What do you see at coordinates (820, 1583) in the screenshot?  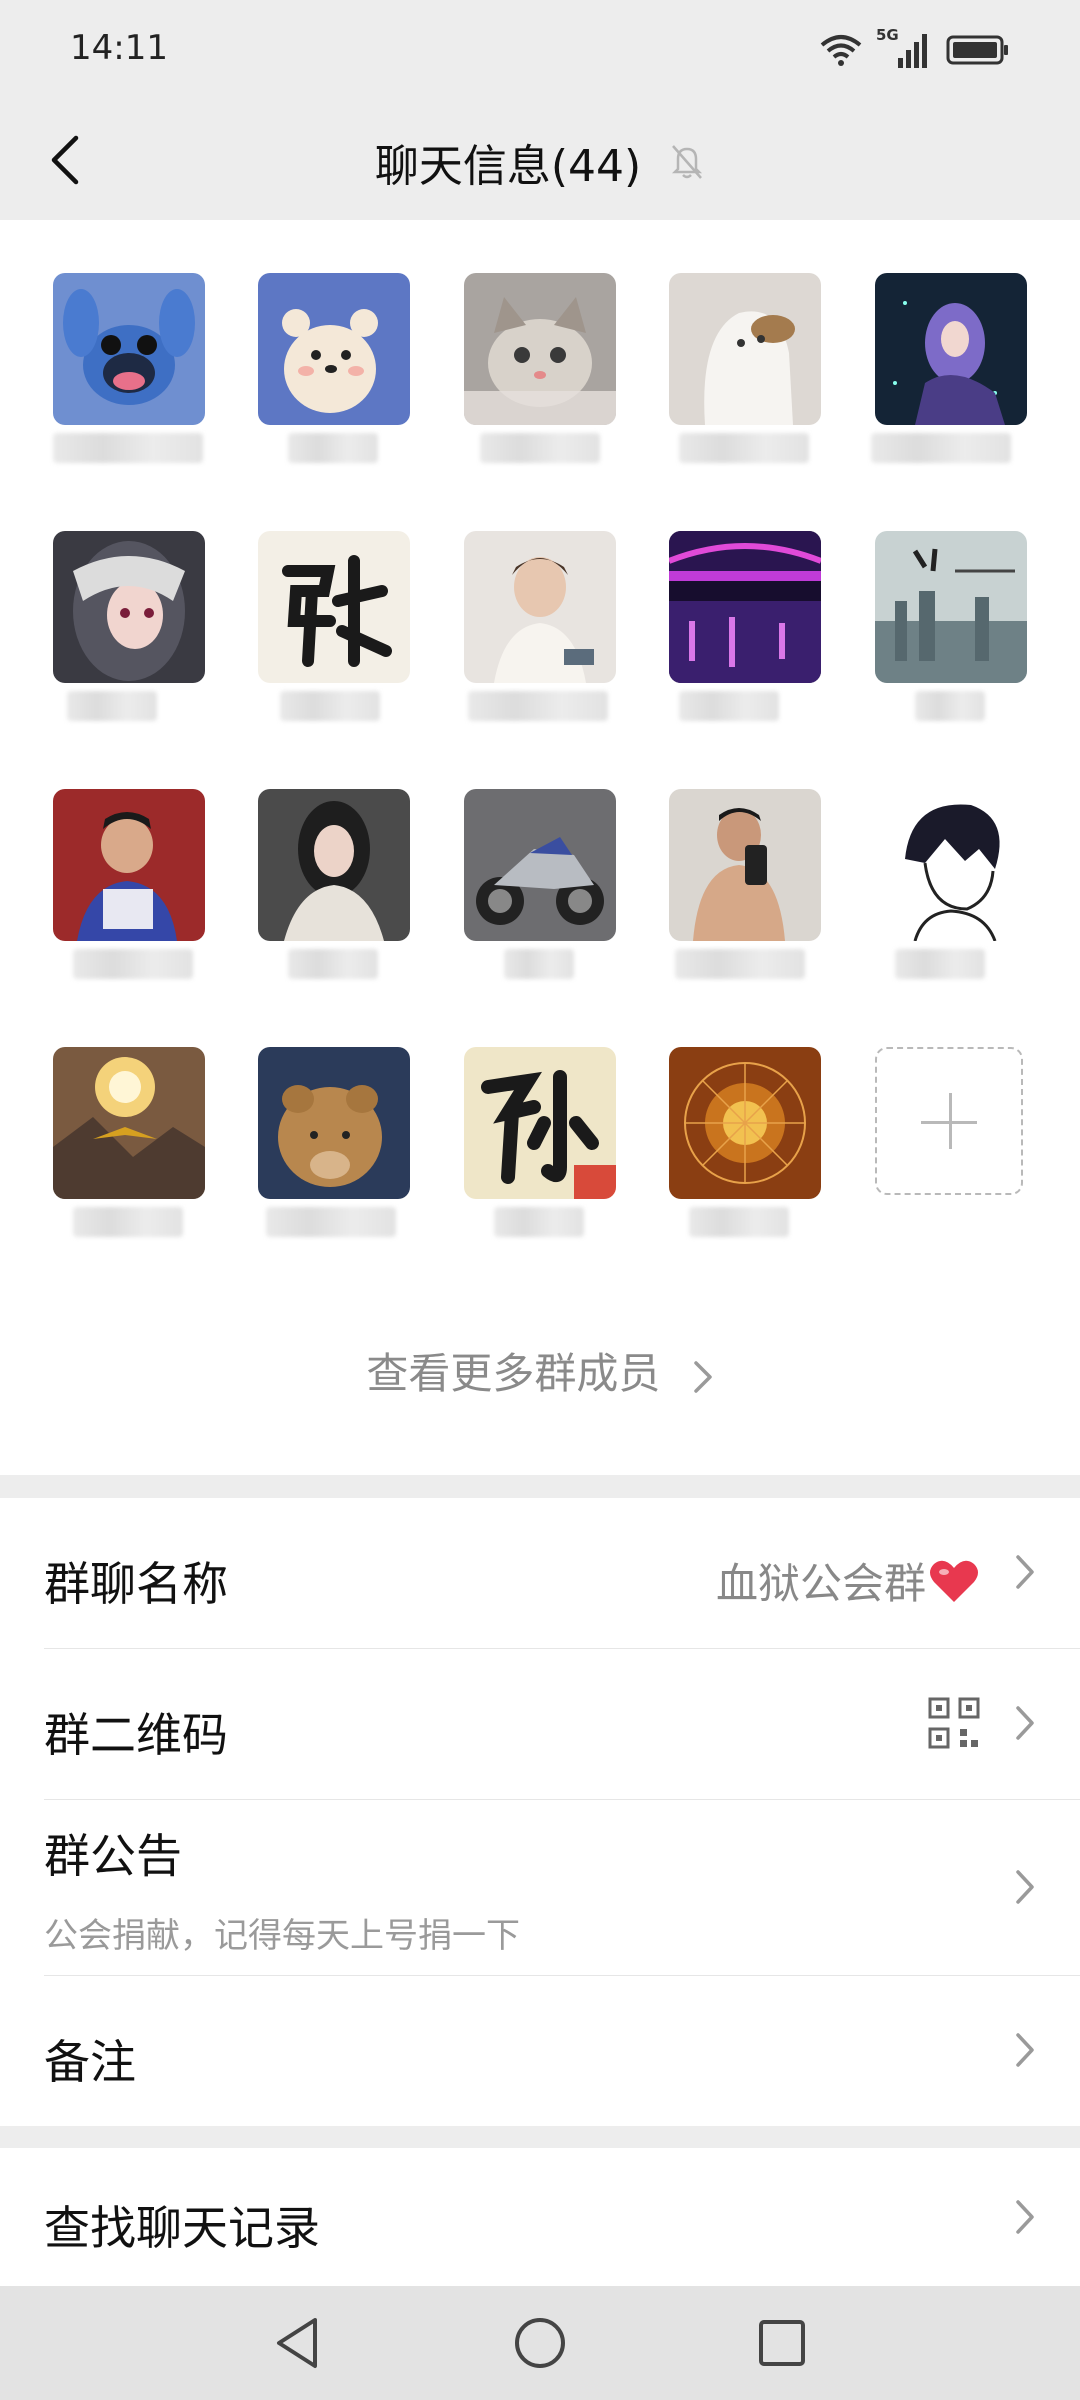 I see `group-name-value: 血狱公会群` at bounding box center [820, 1583].